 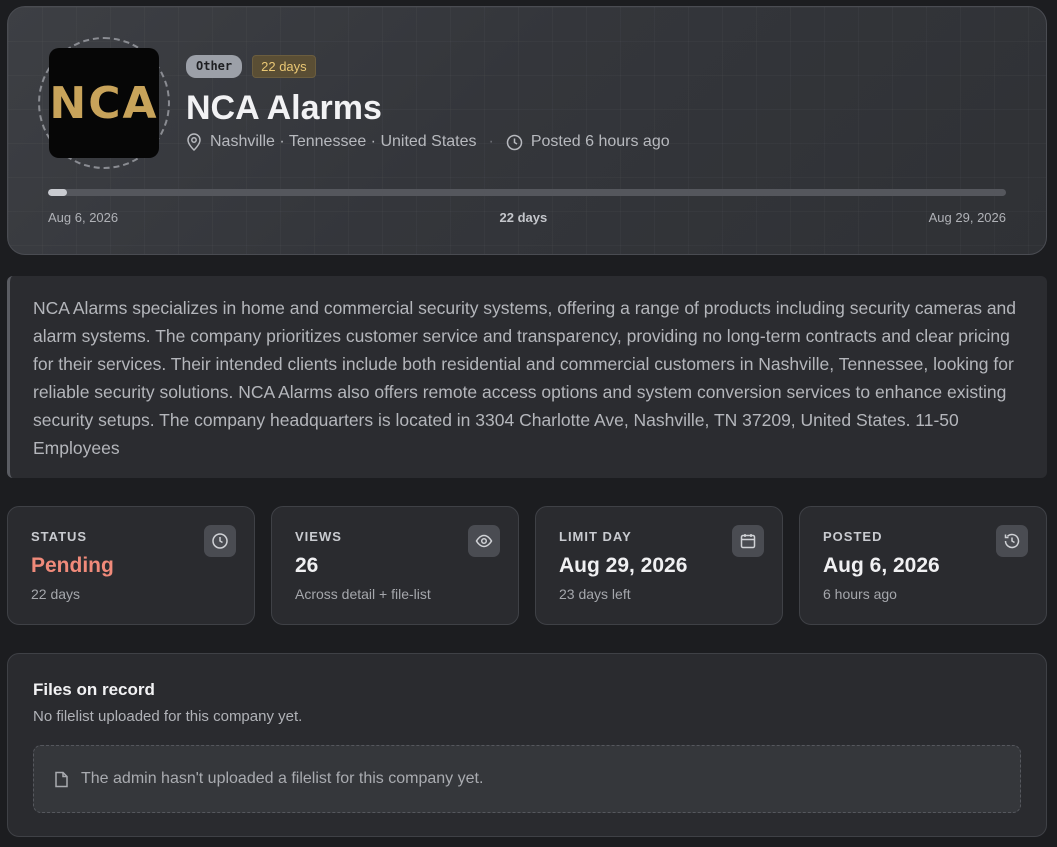 I want to click on stat-card-posted: POSTED Aug 6, 2026 6 hours ago, so click(x=923, y=565).